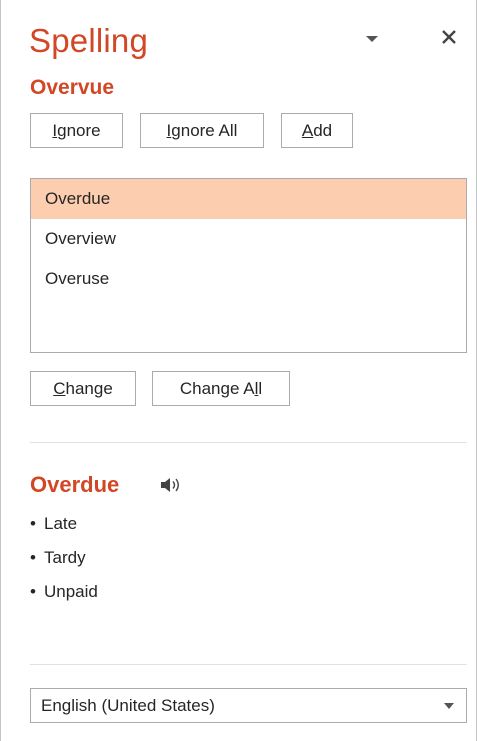 Image resolution: width=477 pixels, height=741 pixels. Describe the element at coordinates (65, 557) in the screenshot. I see `synonym-label: Tardy` at that location.